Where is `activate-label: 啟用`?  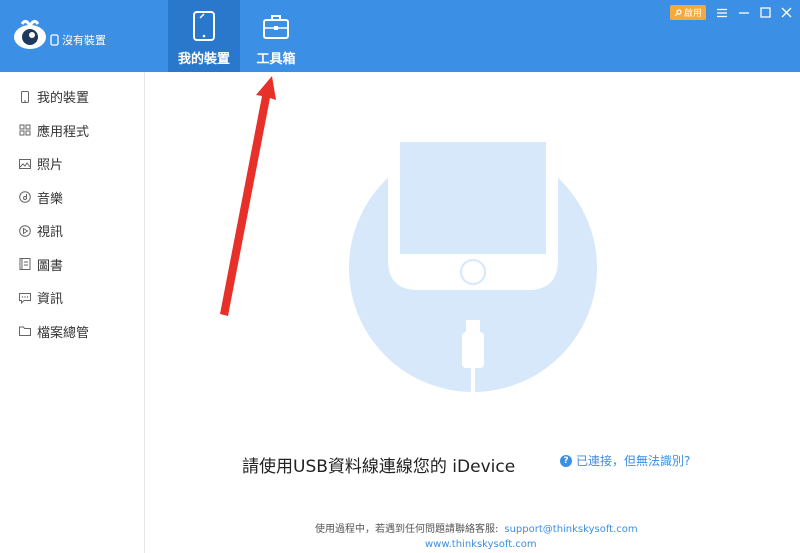 activate-label: 啟用 is located at coordinates (692, 14).